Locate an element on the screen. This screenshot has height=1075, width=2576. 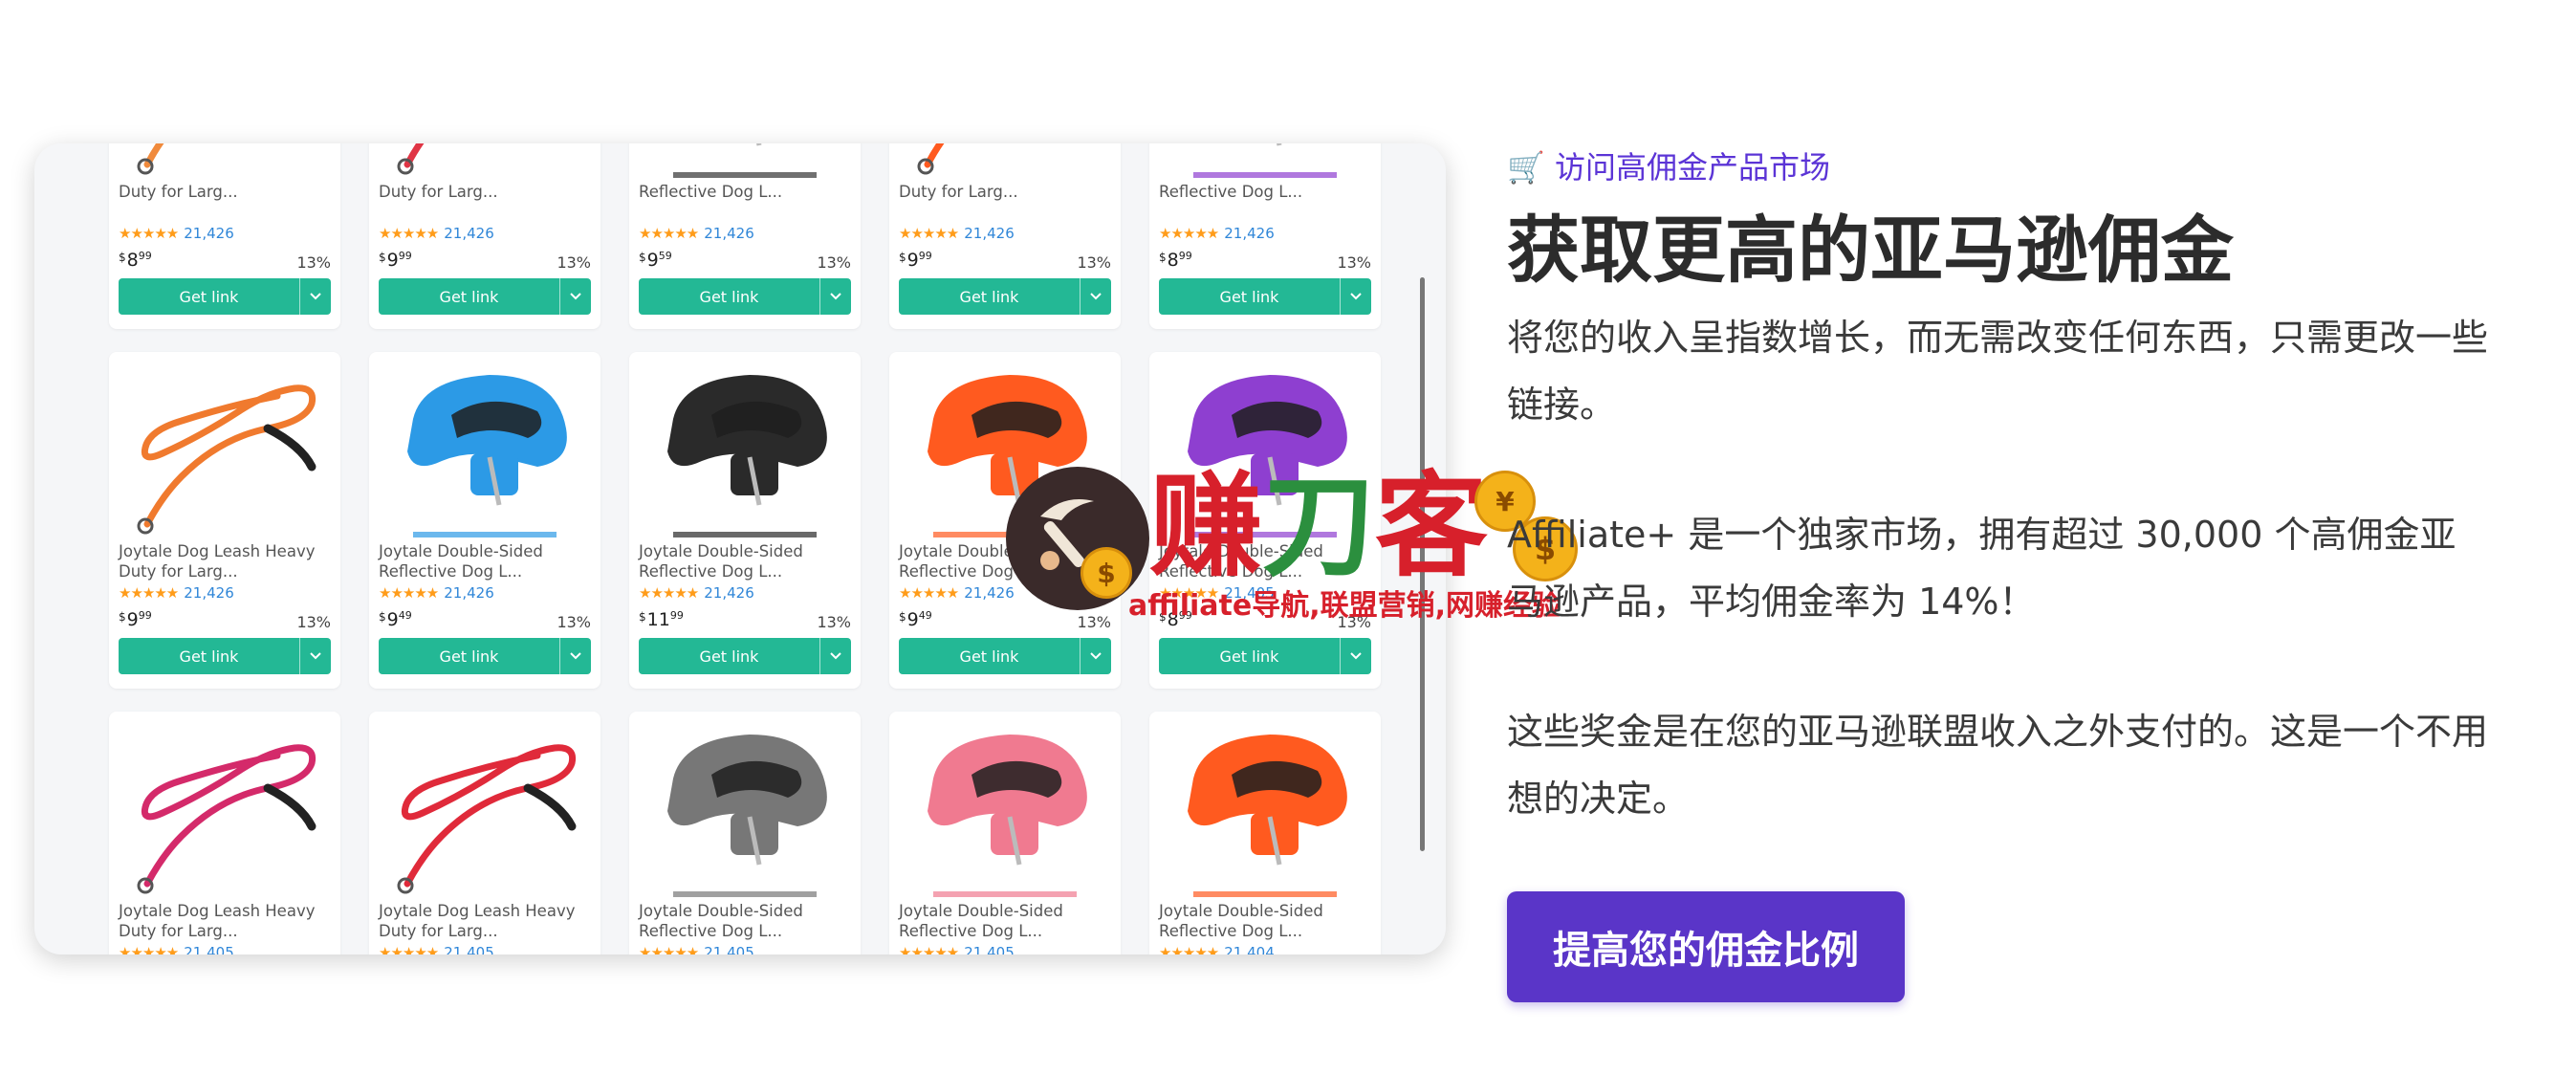
product-price: $1199 is located at coordinates (661, 619).